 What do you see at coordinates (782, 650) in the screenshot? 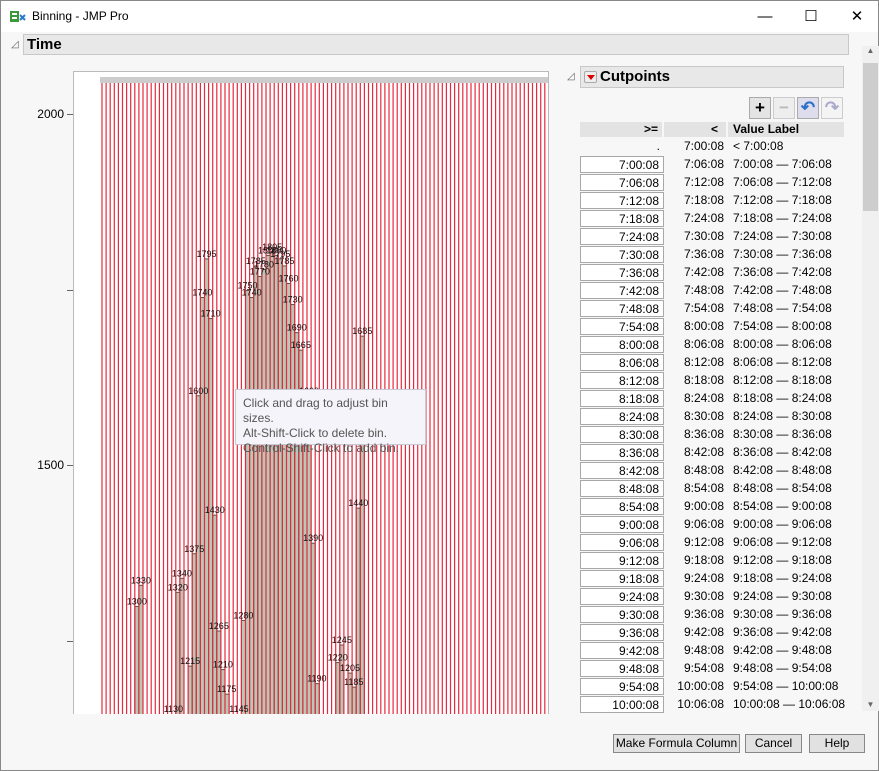
I see `value-label-cell: 9:42:08 — 9:48:08` at bounding box center [782, 650].